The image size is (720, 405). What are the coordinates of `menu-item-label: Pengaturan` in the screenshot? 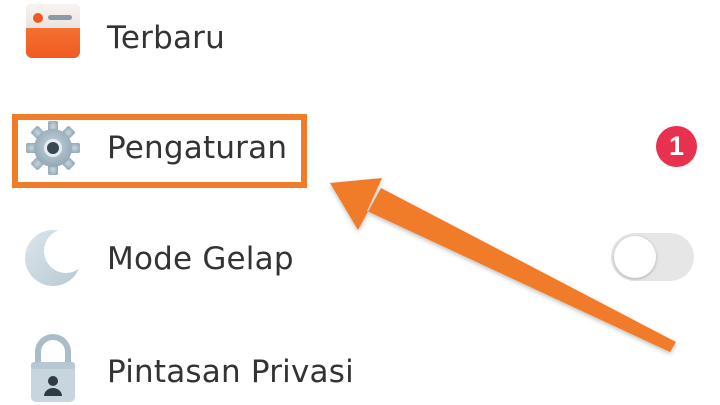 It's located at (197, 148).